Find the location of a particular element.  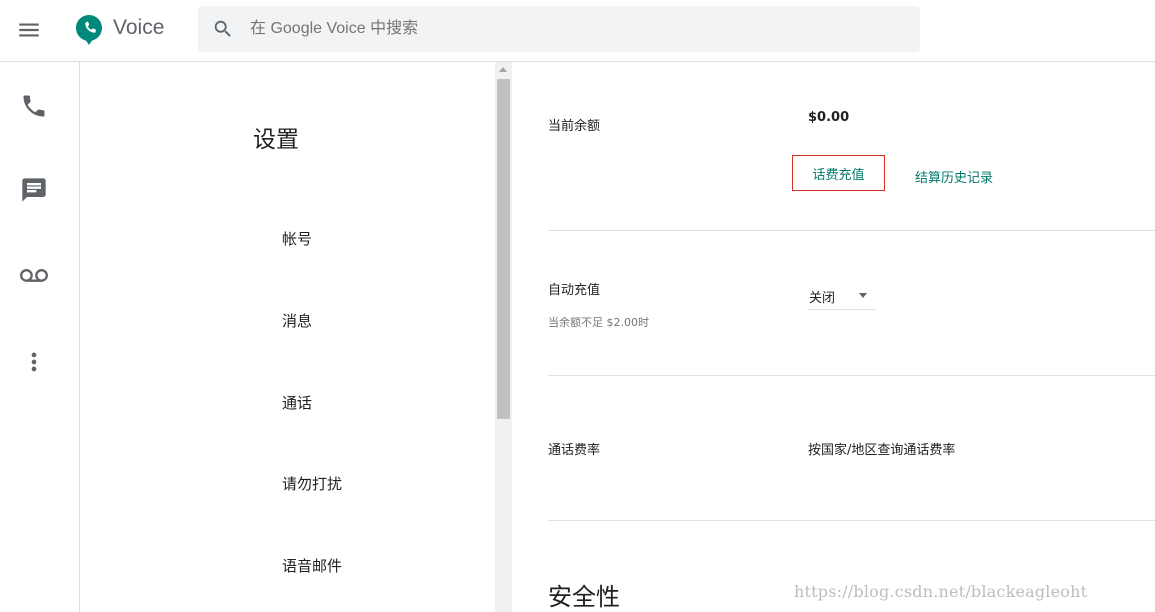

navigation-rail is located at coordinates (40, 337).